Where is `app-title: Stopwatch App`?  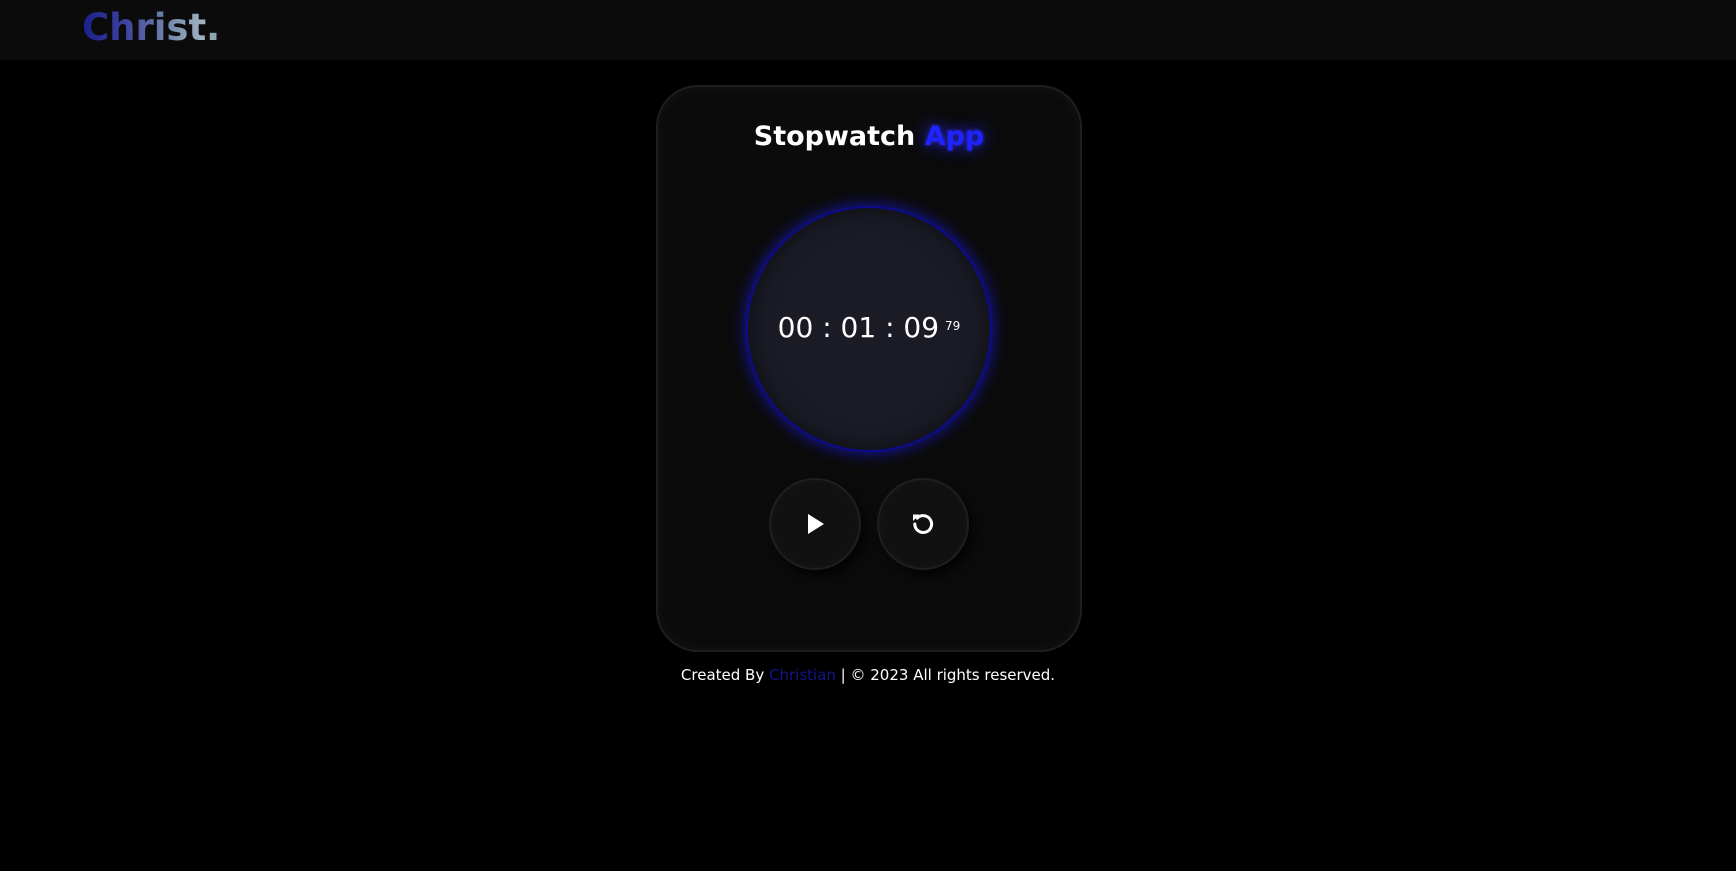
app-title: Stopwatch App is located at coordinates (869, 137).